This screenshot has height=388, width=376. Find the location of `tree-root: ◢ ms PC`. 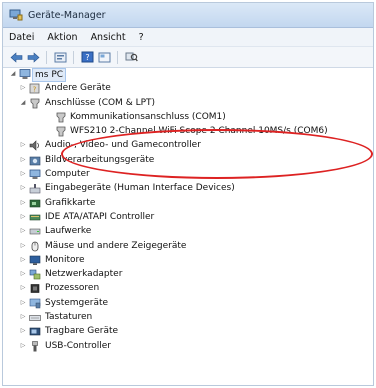

tree-root: ◢ ms PC is located at coordinates (188, 74).